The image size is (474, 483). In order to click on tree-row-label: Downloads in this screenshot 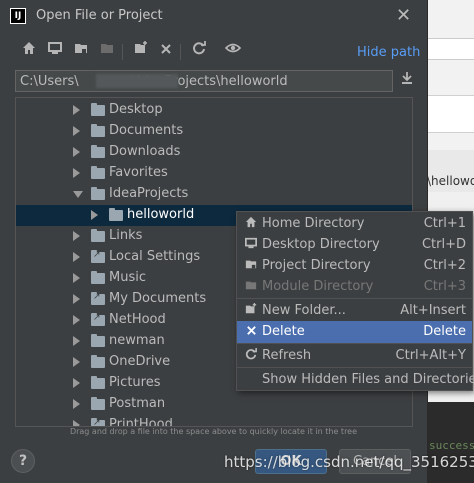, I will do `click(145, 151)`.